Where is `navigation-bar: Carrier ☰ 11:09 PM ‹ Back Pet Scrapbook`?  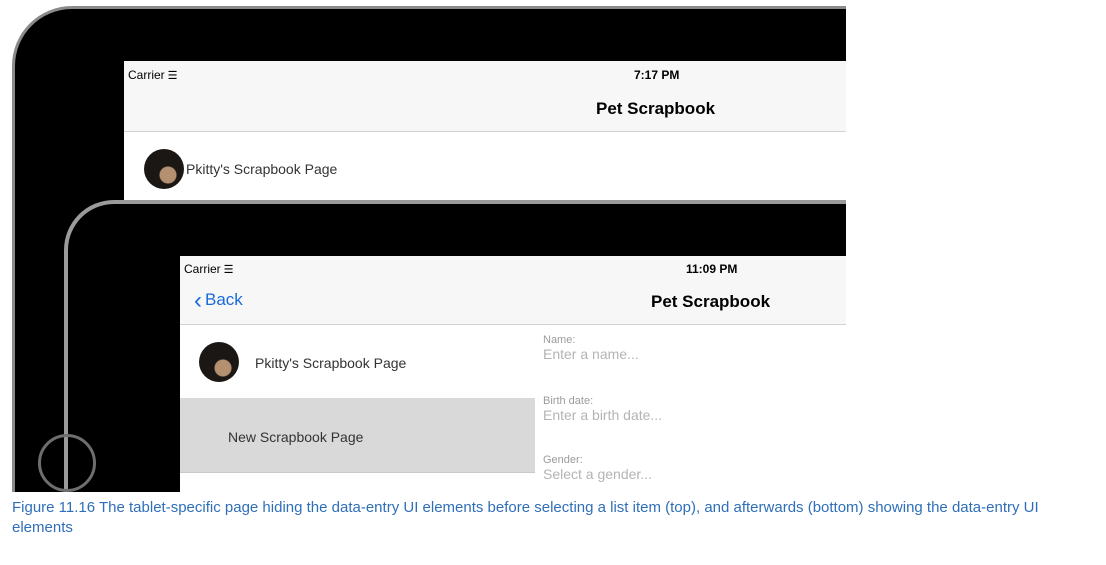 navigation-bar: Carrier ☰ 11:09 PM ‹ Back Pet Scrapbook is located at coordinates (513, 290).